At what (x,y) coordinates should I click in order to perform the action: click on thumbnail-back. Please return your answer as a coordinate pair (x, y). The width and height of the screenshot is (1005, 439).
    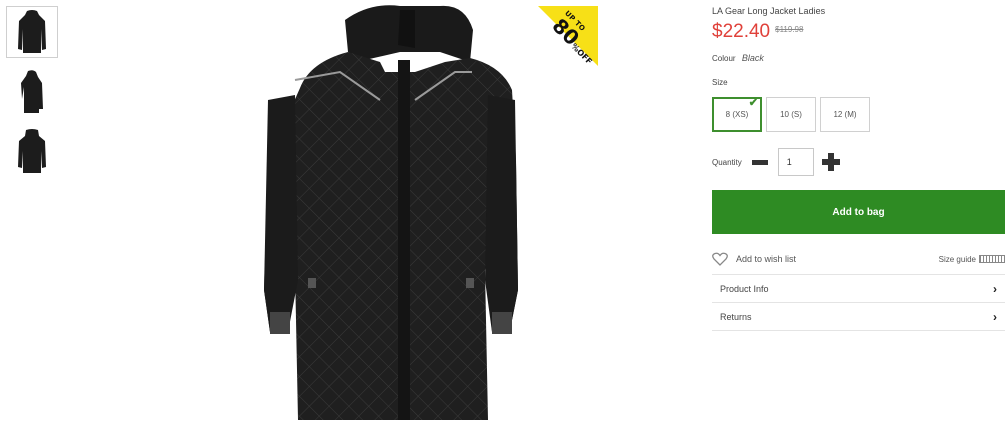
    Looking at the image, I should click on (32, 152).